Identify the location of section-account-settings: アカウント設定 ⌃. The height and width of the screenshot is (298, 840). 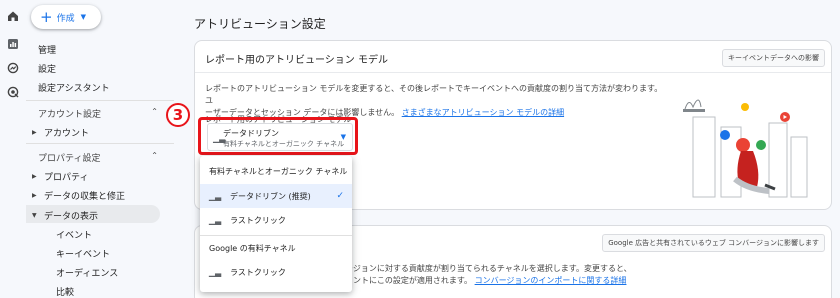
(98, 113).